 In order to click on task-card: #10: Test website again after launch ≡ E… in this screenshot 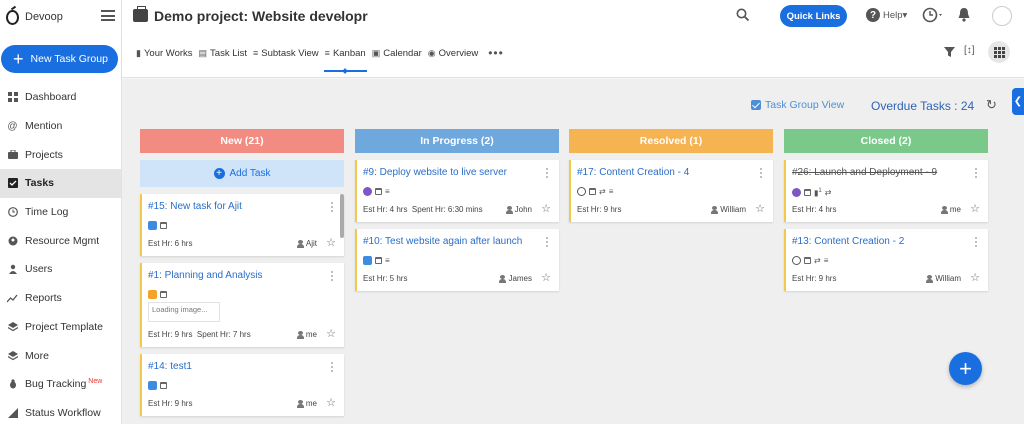, I will do `click(457, 260)`.